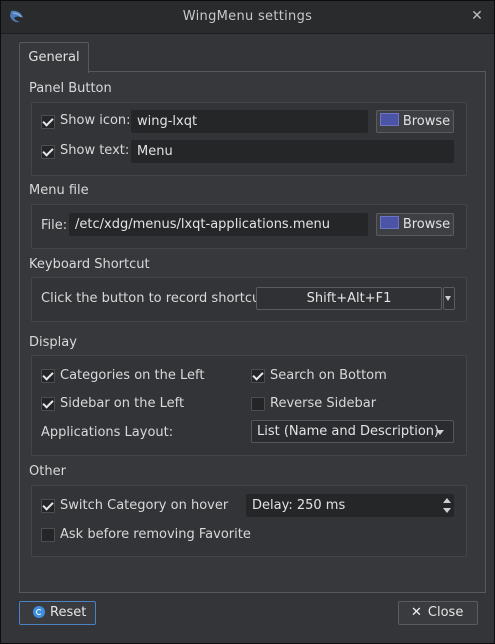 The image size is (495, 644). Describe the element at coordinates (292, 151) in the screenshot. I see `button-text-field: Menu` at that location.